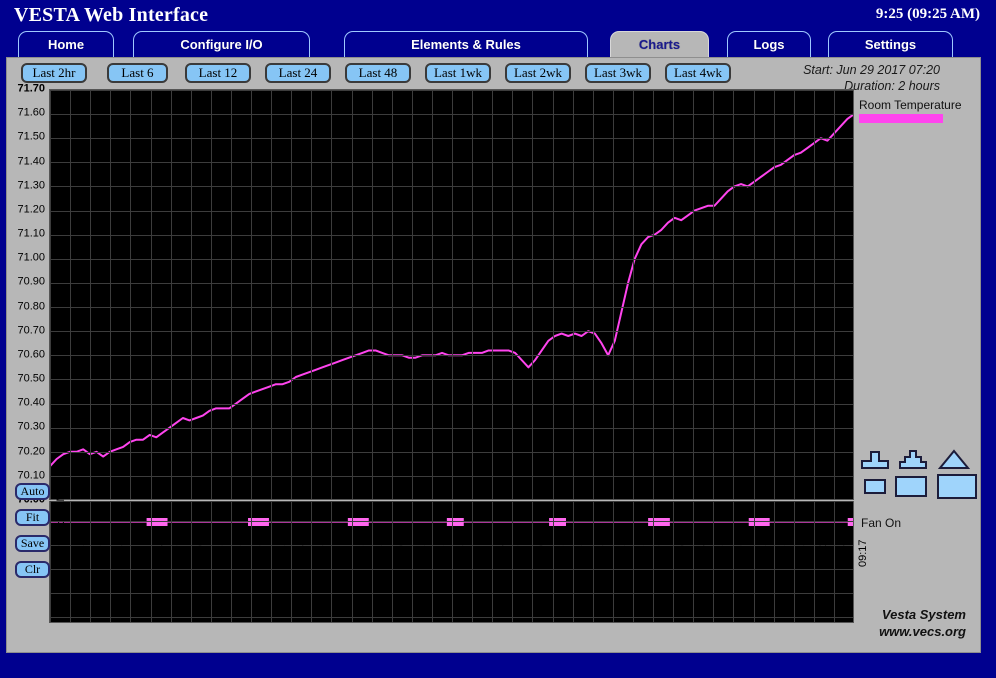  Describe the element at coordinates (458, 73) in the screenshot. I see `range-button-last-1wk: Last 1wk` at that location.